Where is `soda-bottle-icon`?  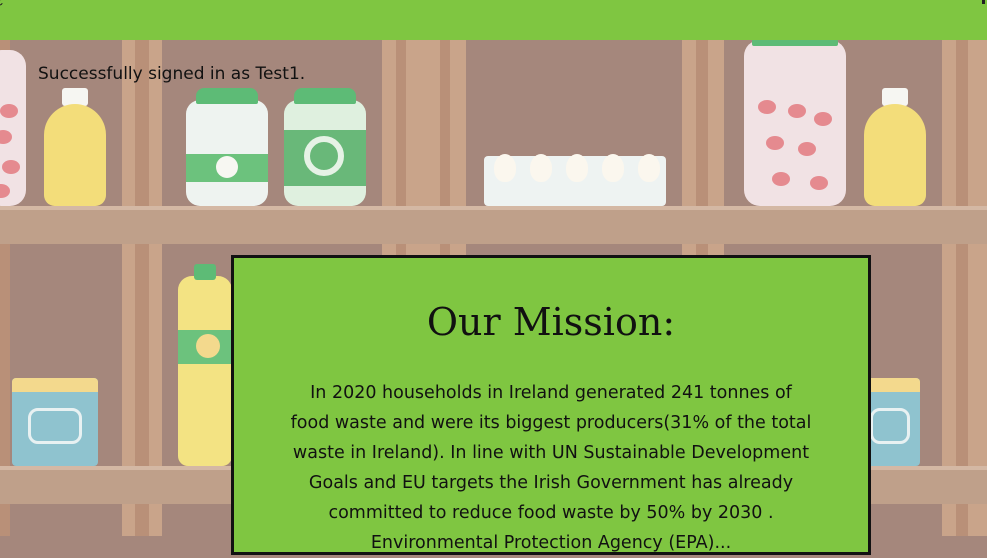 soda-bottle-icon is located at coordinates (205, 365).